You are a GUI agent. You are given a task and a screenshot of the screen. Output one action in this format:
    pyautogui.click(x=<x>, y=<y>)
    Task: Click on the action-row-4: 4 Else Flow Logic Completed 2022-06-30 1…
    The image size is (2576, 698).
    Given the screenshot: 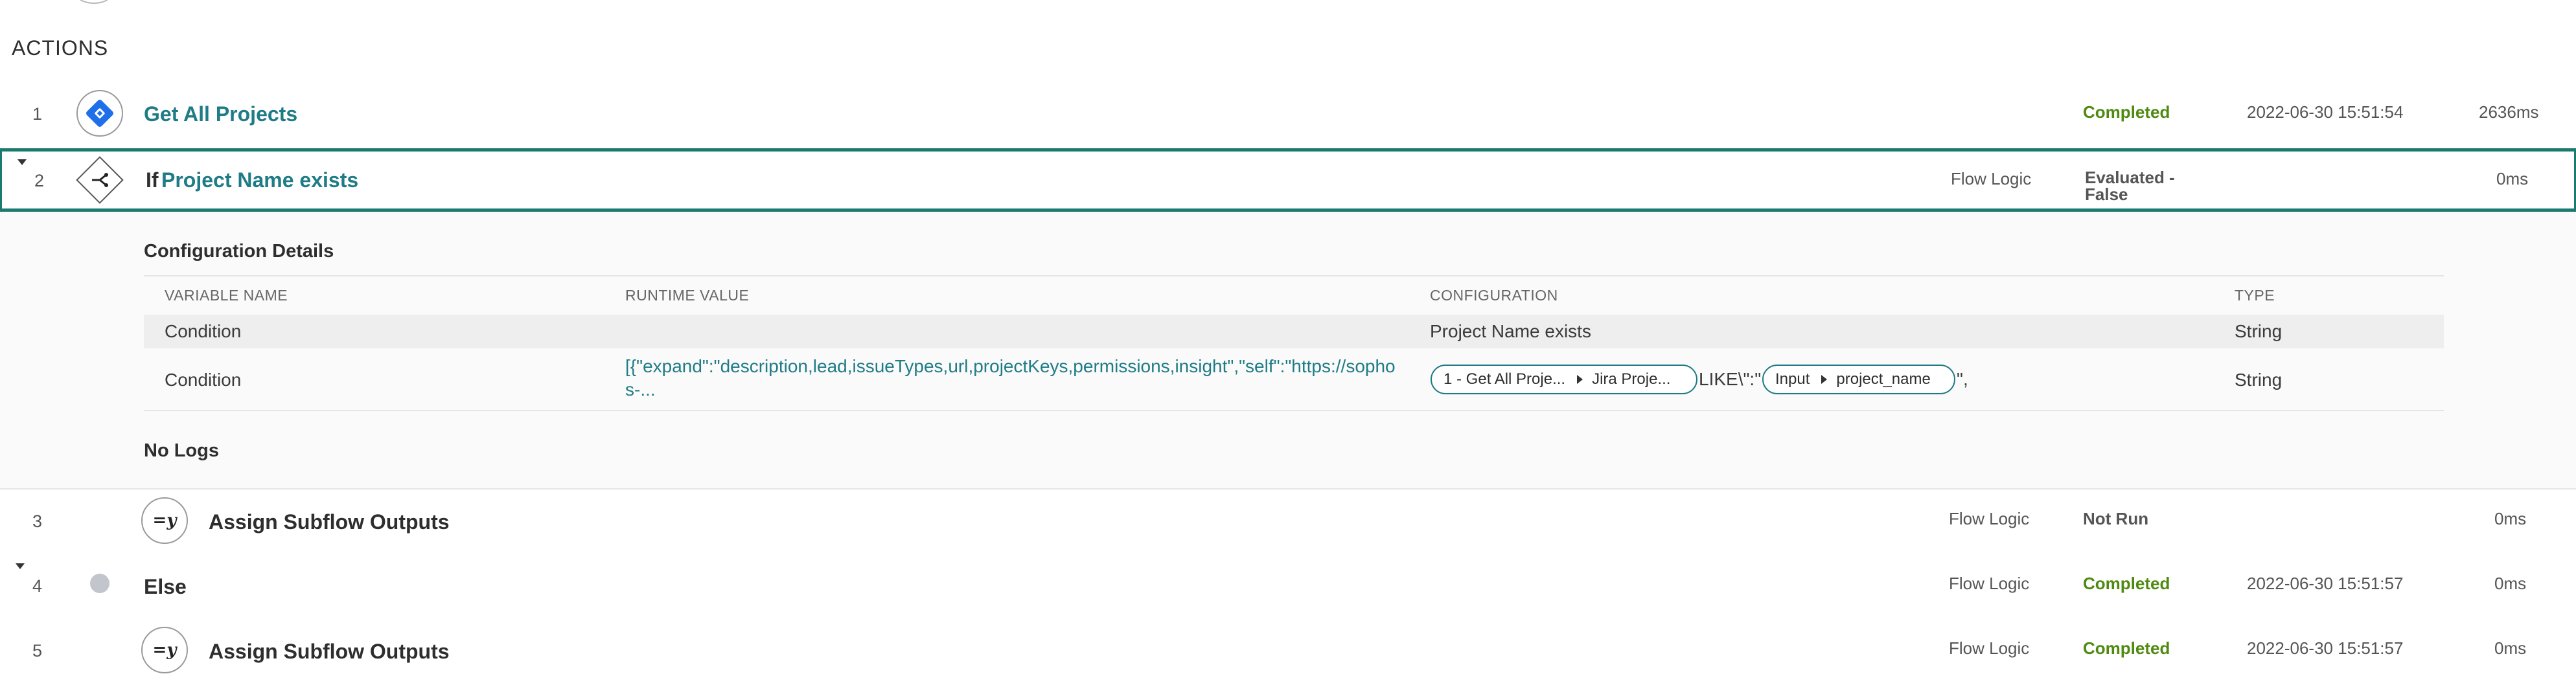 What is the action you would take?
    pyautogui.click(x=1288, y=587)
    